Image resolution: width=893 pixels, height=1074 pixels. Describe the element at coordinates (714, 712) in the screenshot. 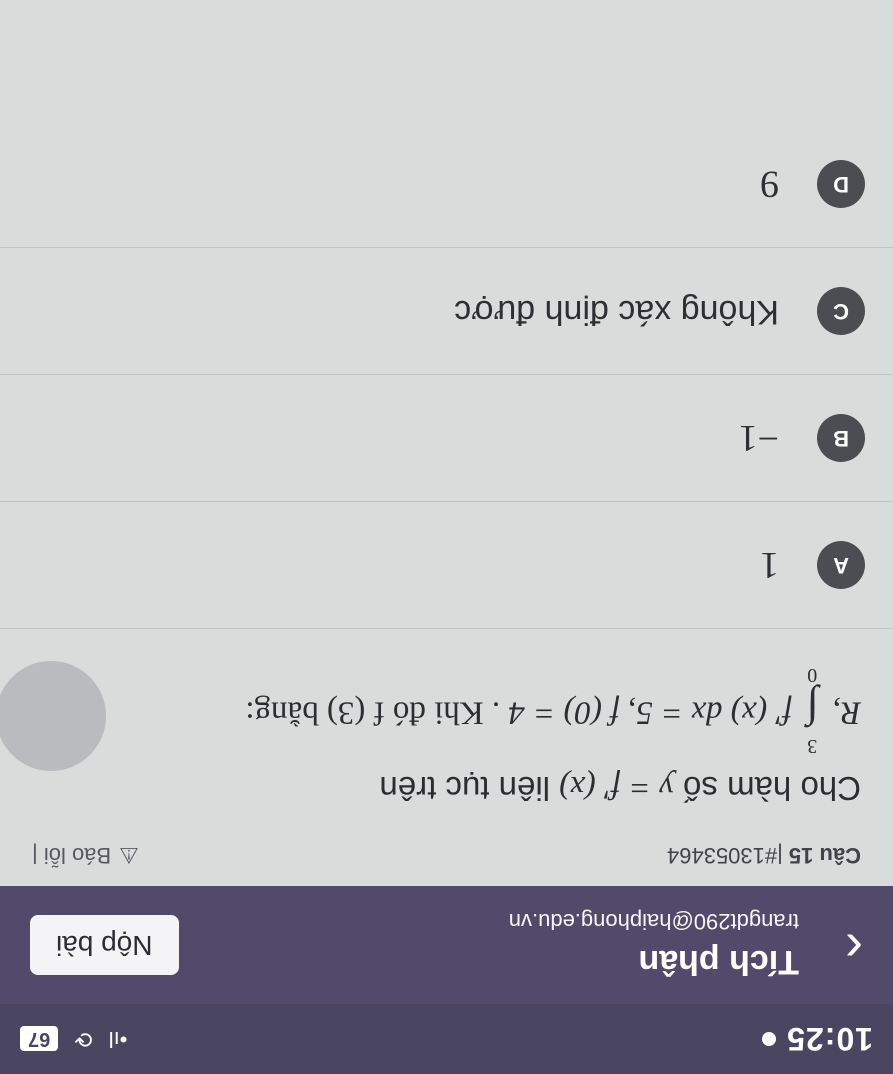

I see `integral-body: f′ (x) dx = 5` at that location.